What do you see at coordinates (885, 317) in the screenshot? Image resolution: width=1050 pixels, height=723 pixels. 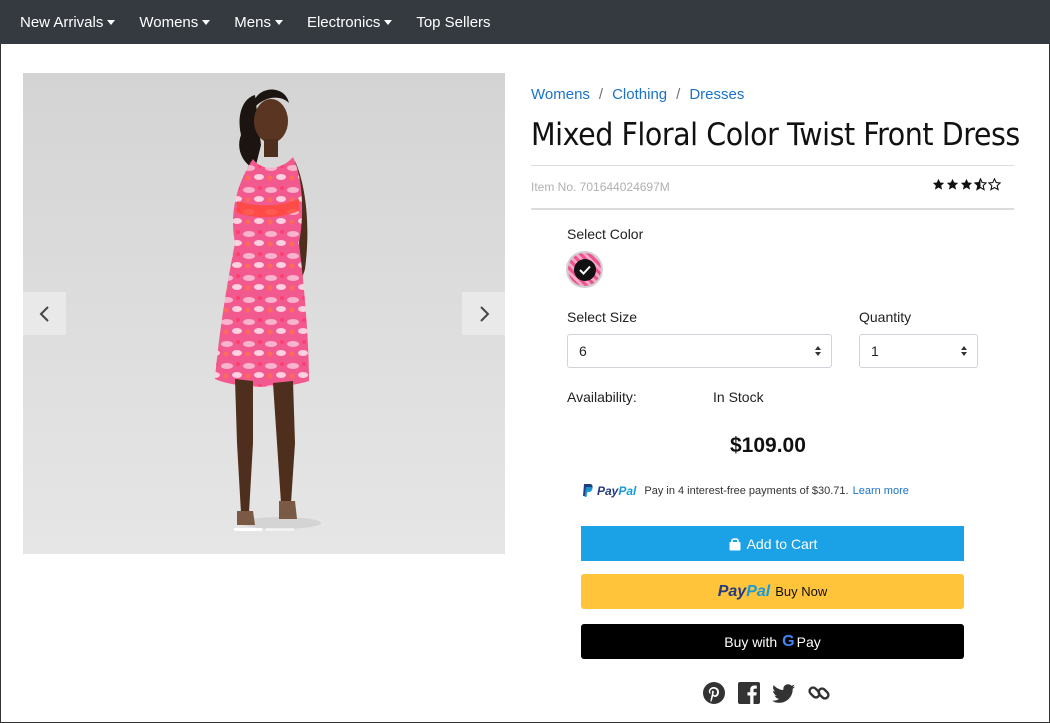 I see `quantity-label: Quantity` at bounding box center [885, 317].